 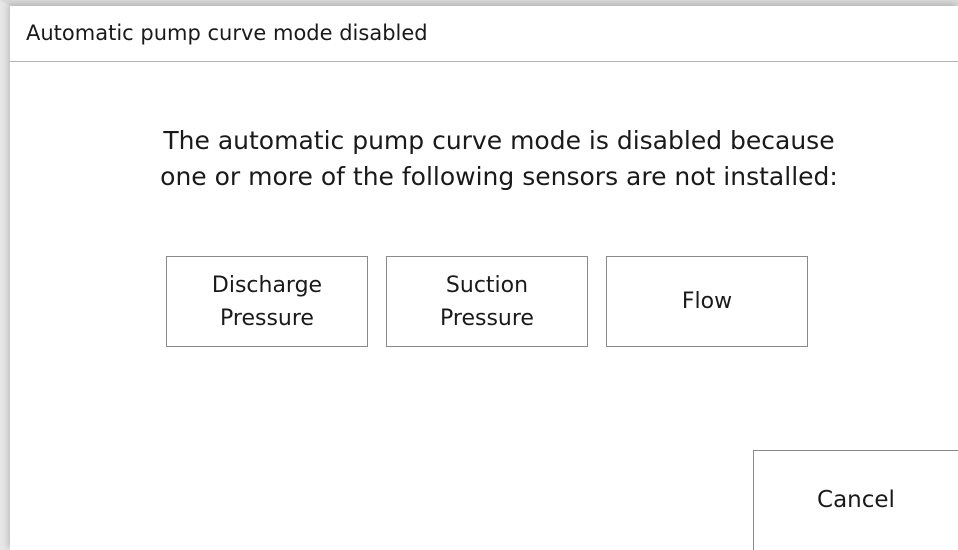 What do you see at coordinates (487, 285) in the screenshot?
I see `sensor-label-line-1: Suction` at bounding box center [487, 285].